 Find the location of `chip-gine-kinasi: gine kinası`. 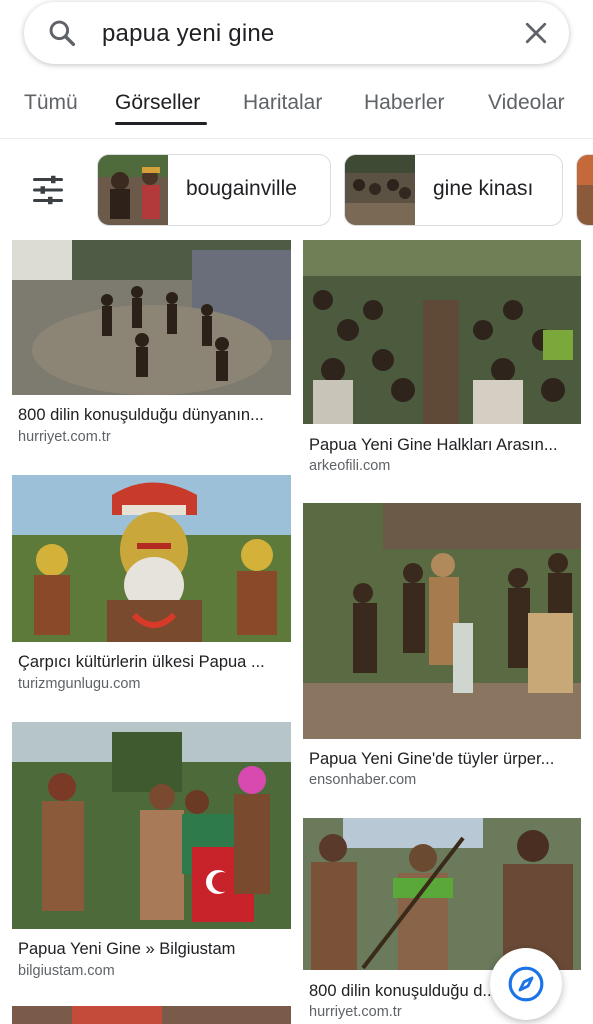

chip-gine-kinasi: gine kinası is located at coordinates (453, 190).